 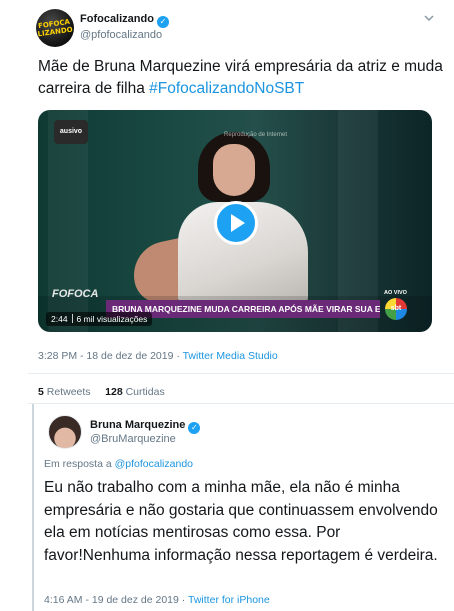 What do you see at coordinates (112, 319) in the screenshot?
I see `video-views: 6 mil visualizações` at bounding box center [112, 319].